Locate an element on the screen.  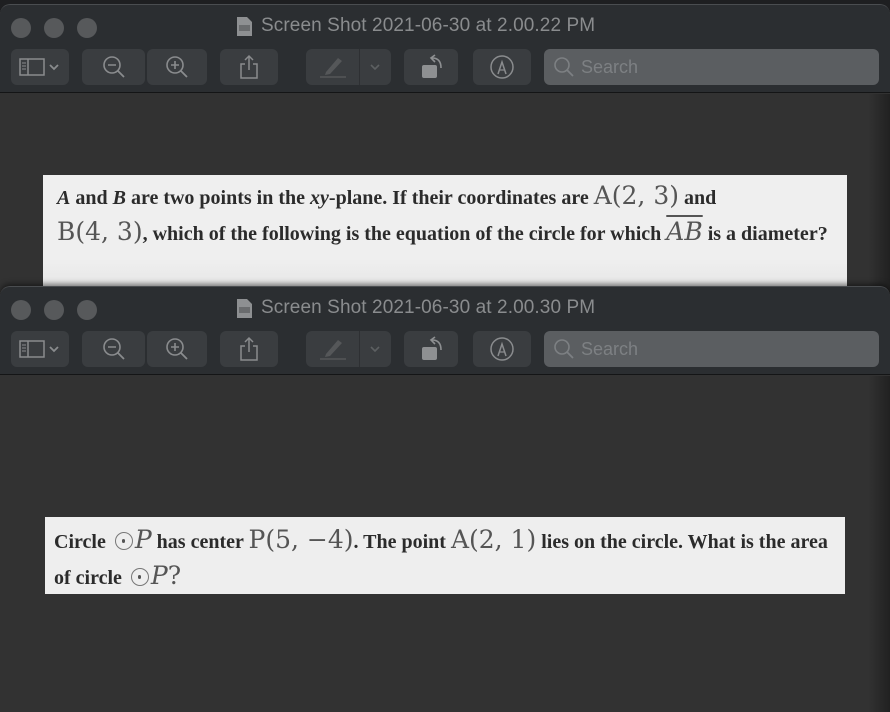
window-title: Screen Shot 2021-06-30 at 2.00.30 PM is located at coordinates (415, 308).